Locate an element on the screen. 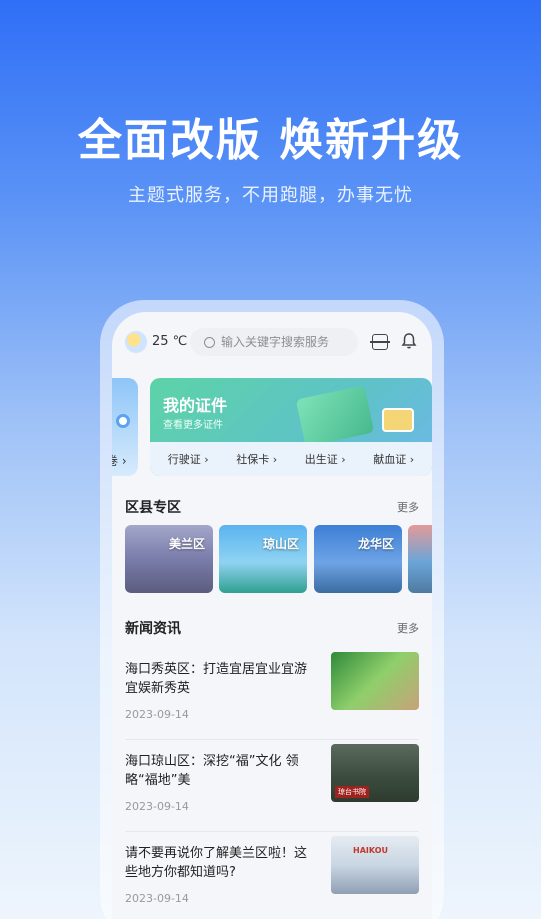 The width and height of the screenshot is (541, 919). news-thumbnail: HAIKOU is located at coordinates (375, 865).